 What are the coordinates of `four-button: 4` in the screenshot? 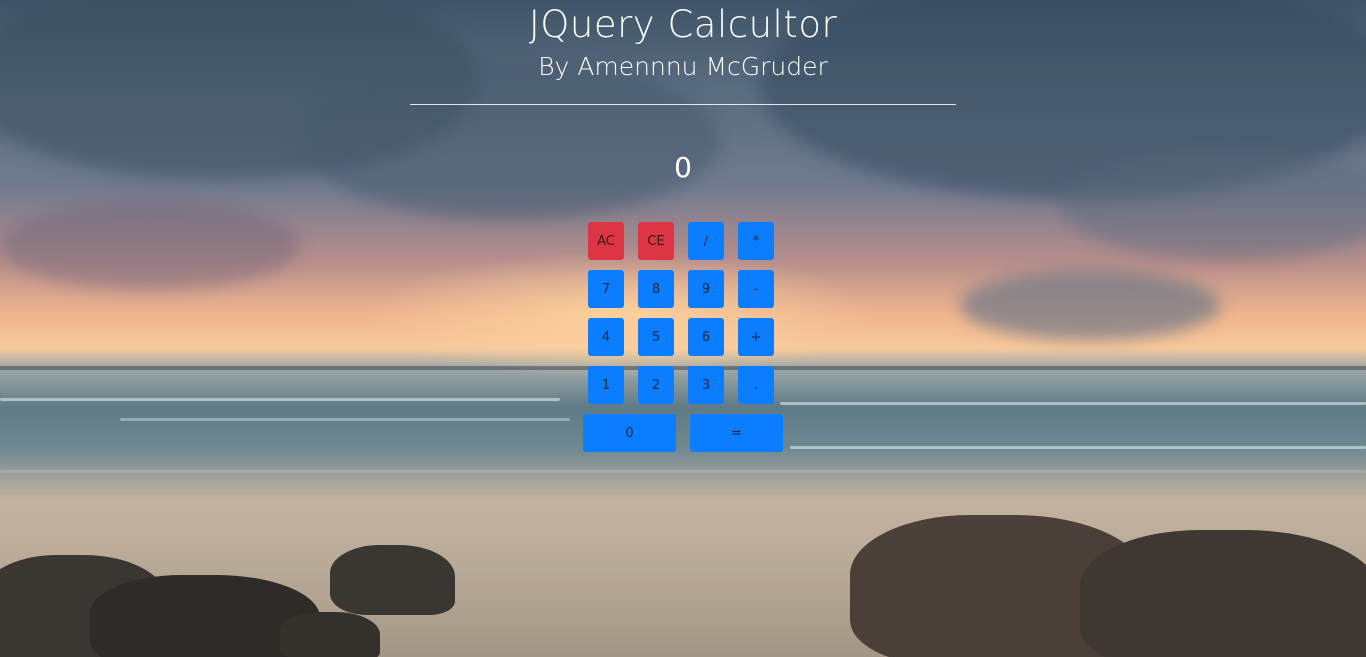 It's located at (606, 337).